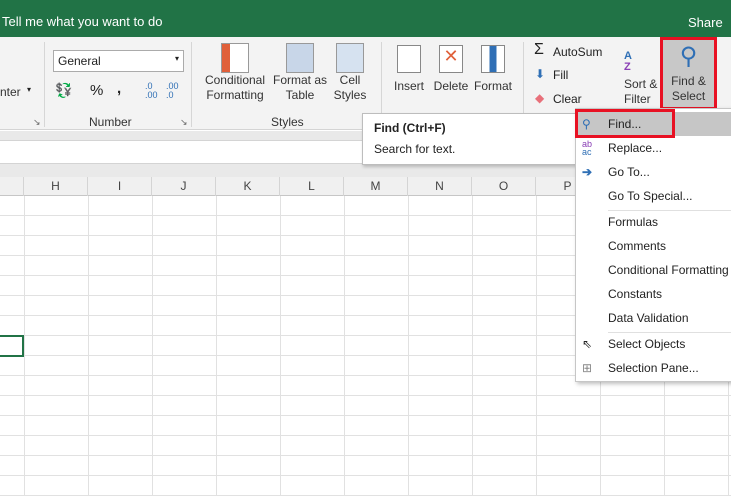 This screenshot has height=496, width=731. What do you see at coordinates (152, 91) in the screenshot?
I see `increase-decimal-button: .0 .00` at bounding box center [152, 91].